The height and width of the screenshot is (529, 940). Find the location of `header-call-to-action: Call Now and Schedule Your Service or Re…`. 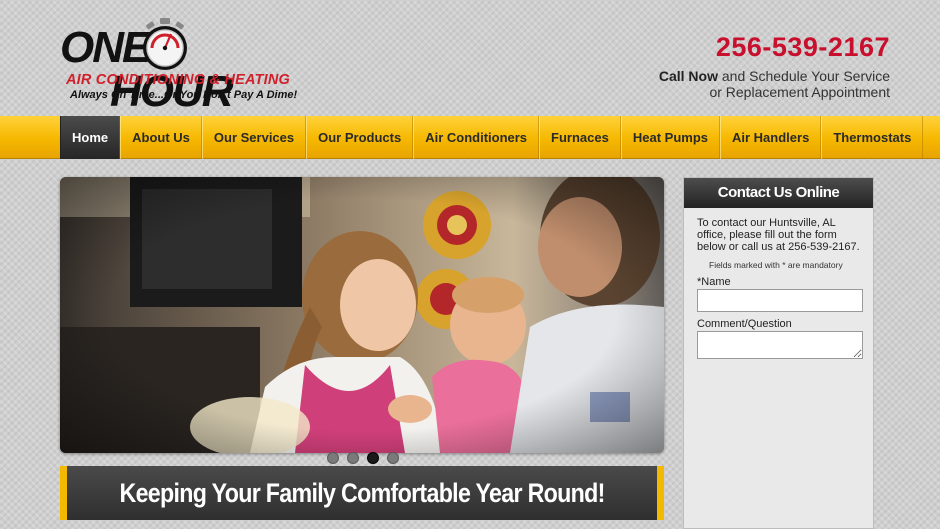

header-call-to-action: Call Now and Schedule Your Service or Re… is located at coordinates (774, 84).